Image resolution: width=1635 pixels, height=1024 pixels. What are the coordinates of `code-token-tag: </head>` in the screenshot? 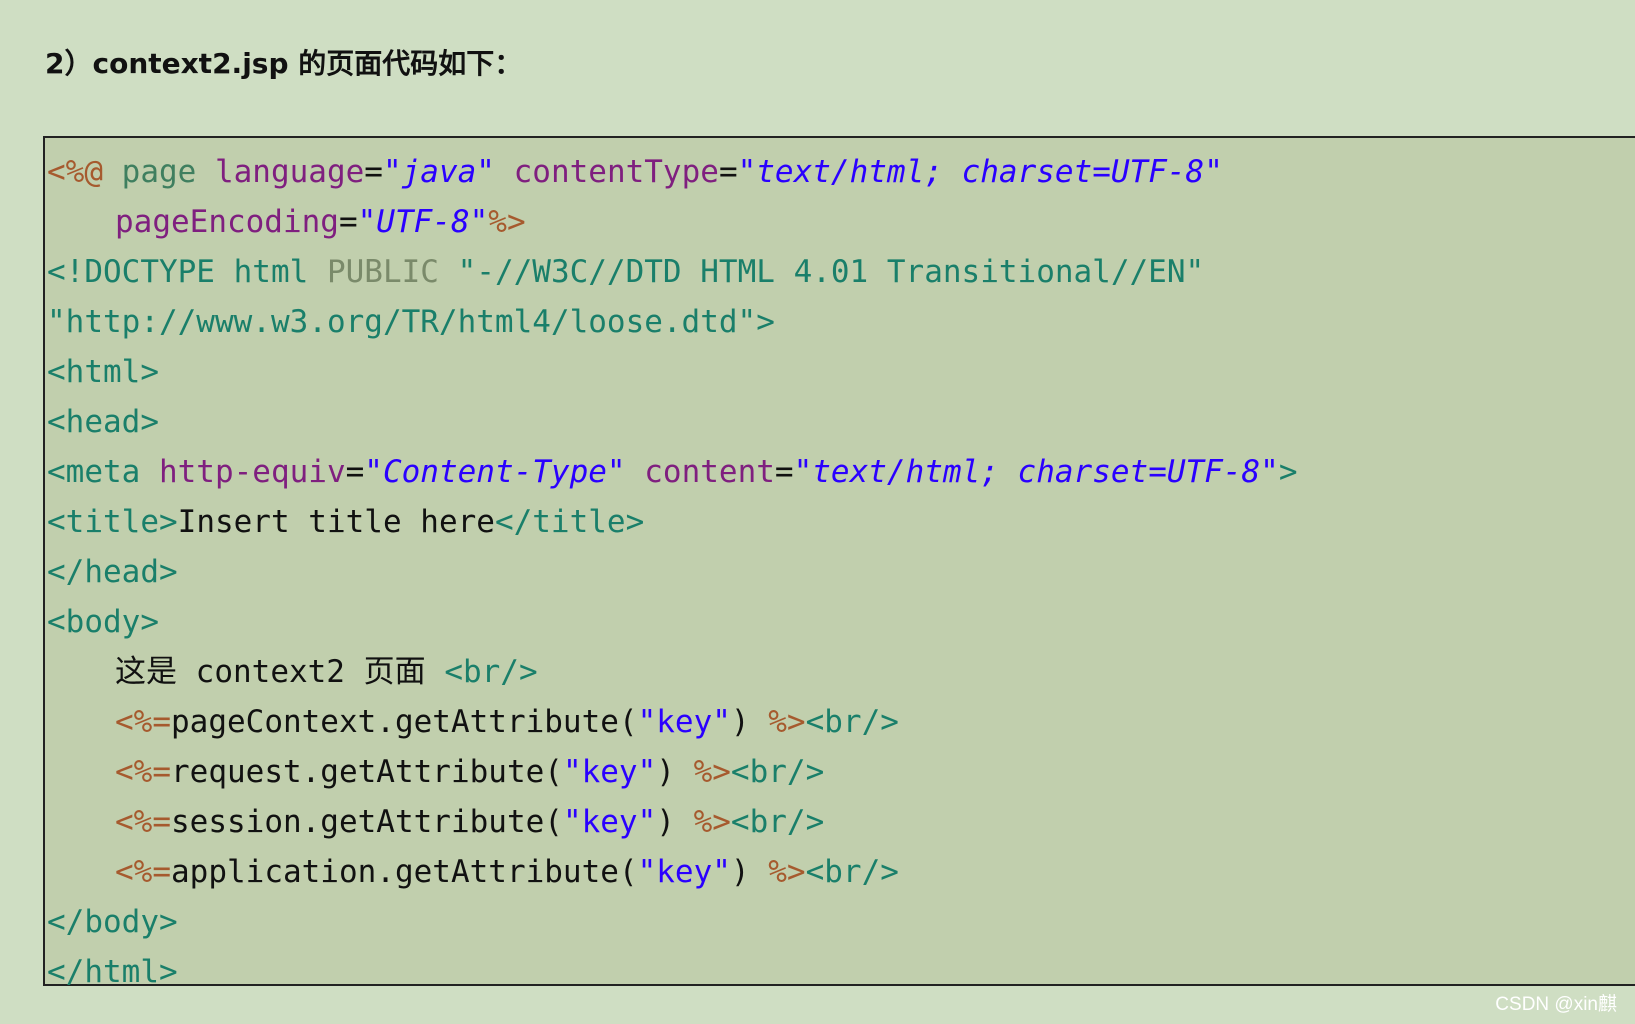 It's located at (112, 572).